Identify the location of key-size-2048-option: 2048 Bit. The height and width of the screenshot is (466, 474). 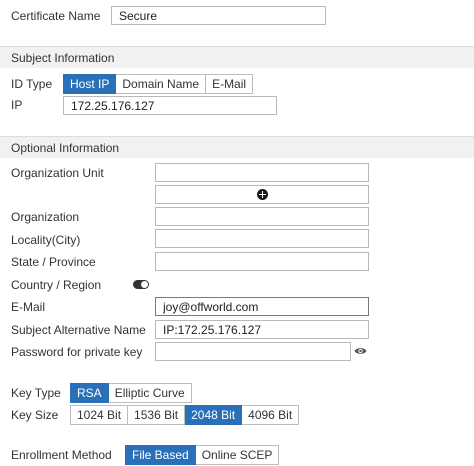
(214, 415).